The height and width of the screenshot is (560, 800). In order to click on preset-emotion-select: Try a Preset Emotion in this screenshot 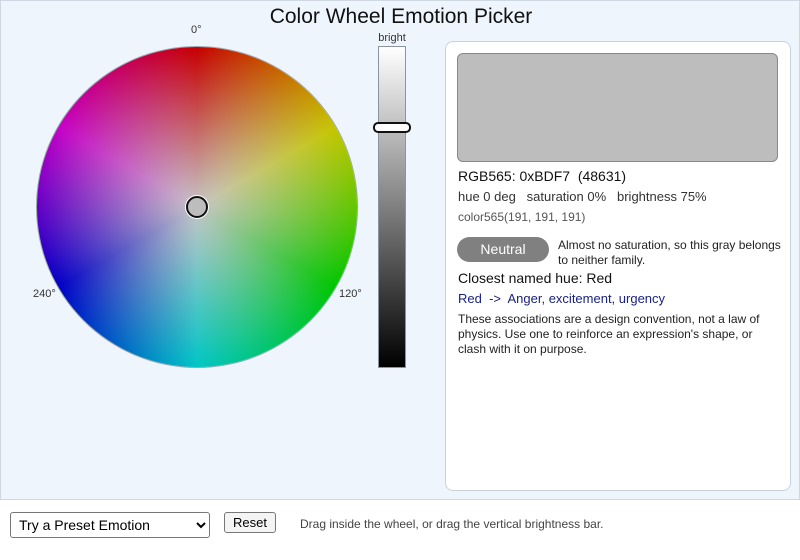, I will do `click(110, 525)`.